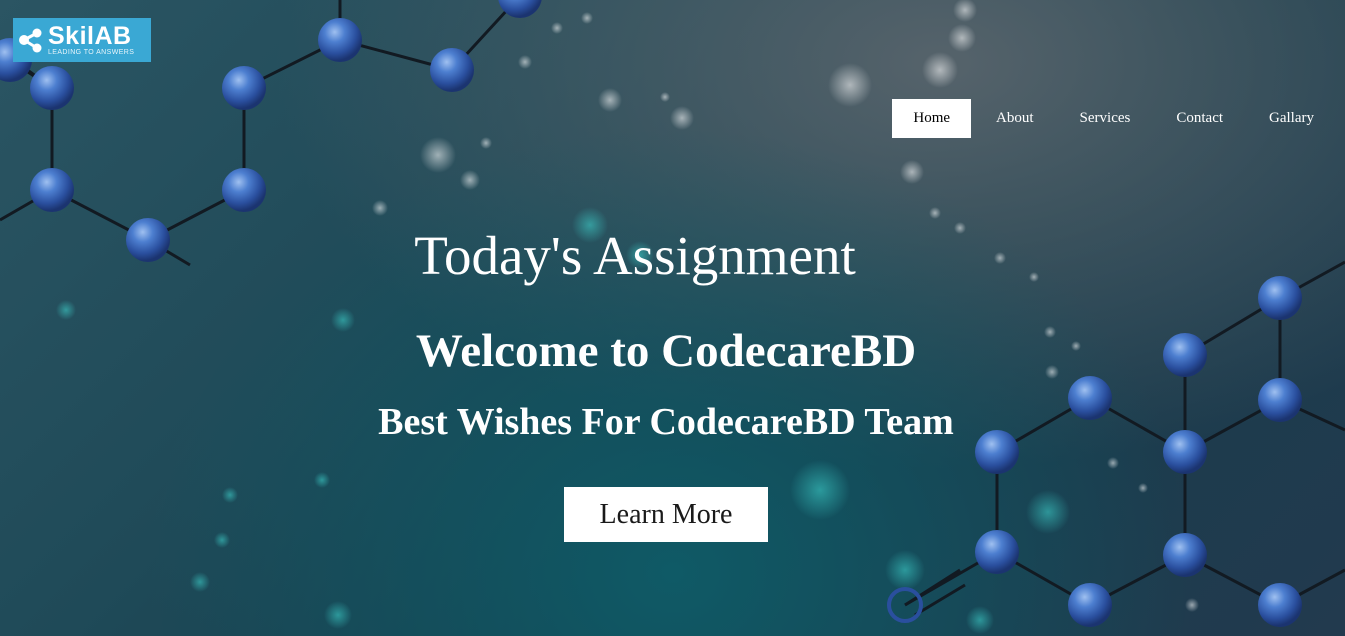 The height and width of the screenshot is (636, 1345). Describe the element at coordinates (30, 40) in the screenshot. I see `molecule-logo-icon` at that location.